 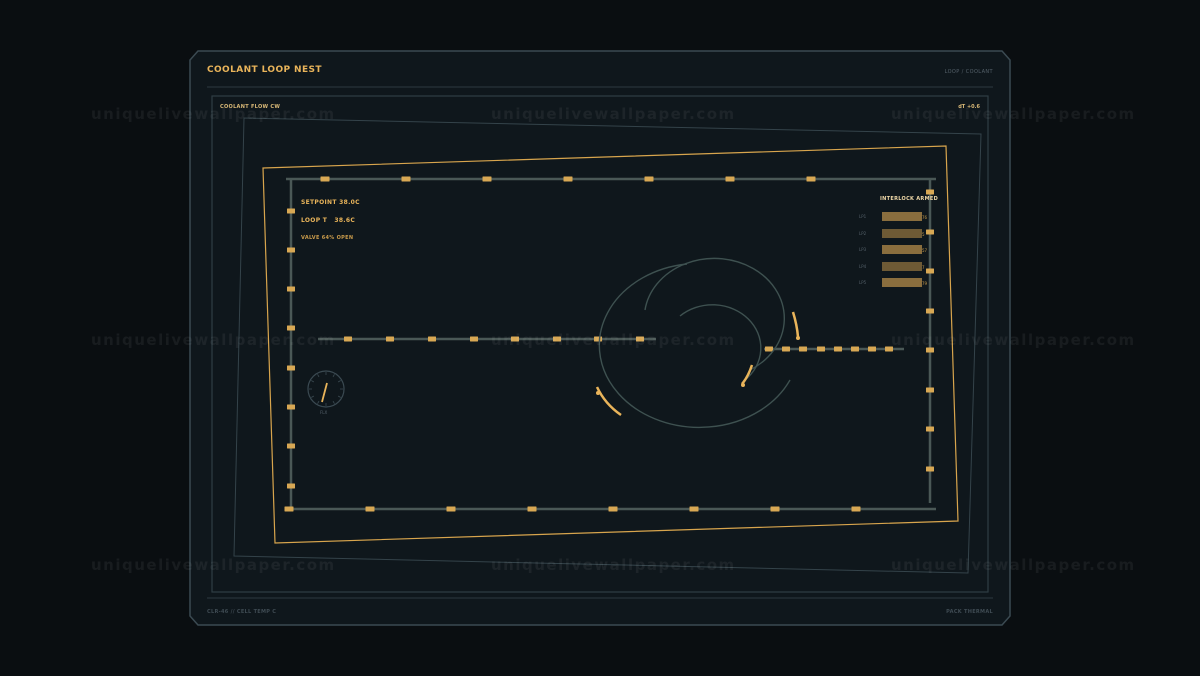 What do you see at coordinates (328, 220) in the screenshot?
I see `loop-temp-readout: LOOP T 38.6C` at bounding box center [328, 220].